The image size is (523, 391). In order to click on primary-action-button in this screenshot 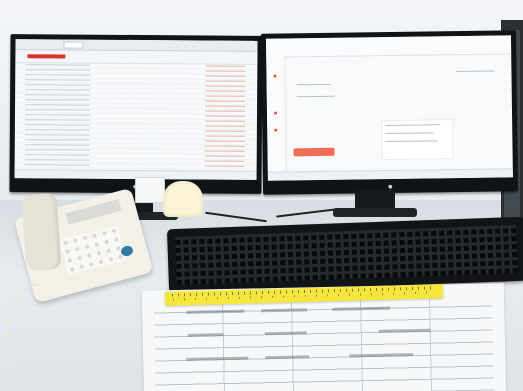, I will do `click(314, 152)`.